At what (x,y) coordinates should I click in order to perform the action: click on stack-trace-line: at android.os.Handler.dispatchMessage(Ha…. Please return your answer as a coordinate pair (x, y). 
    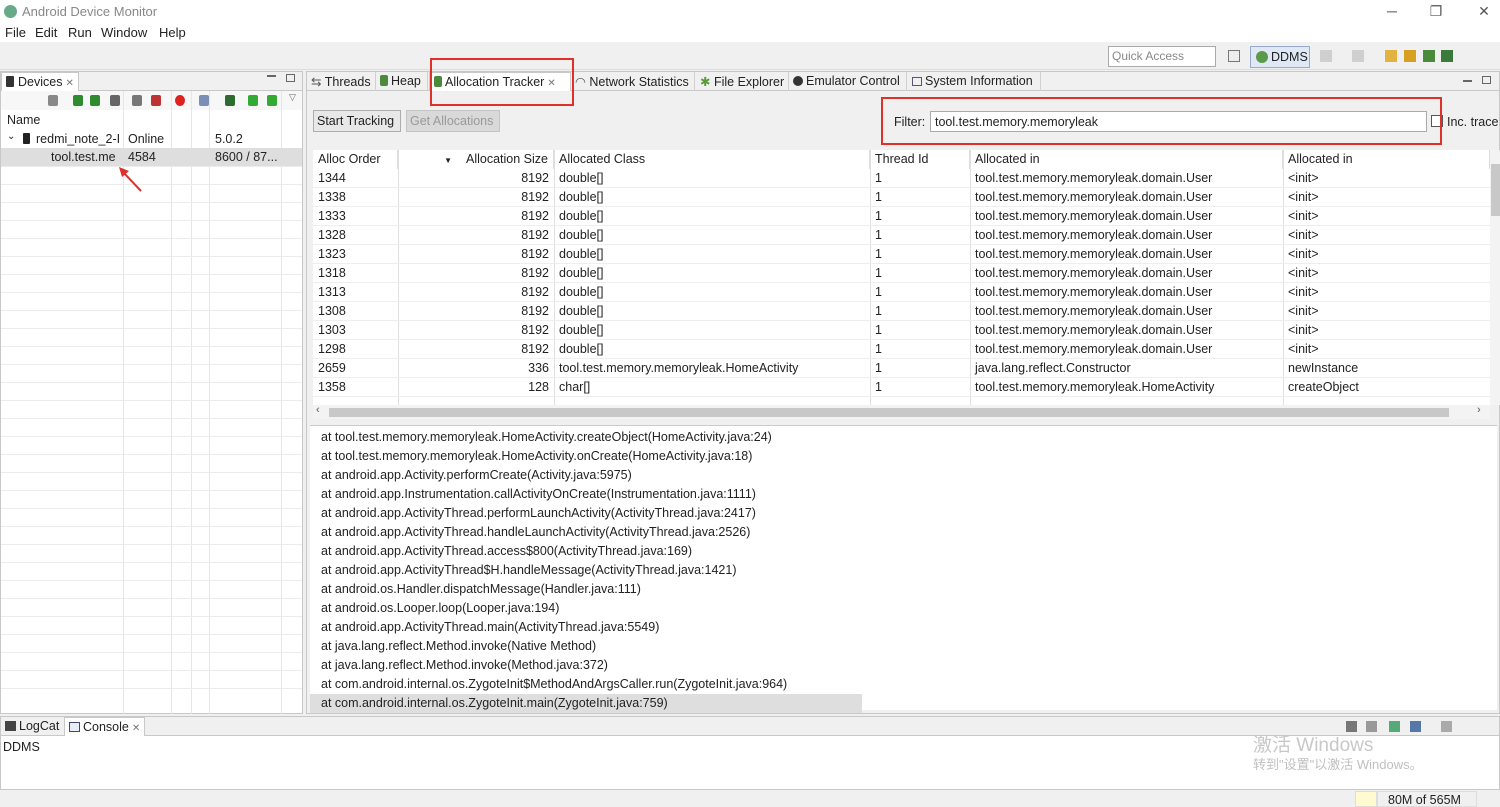
    Looking at the image, I should click on (586, 589).